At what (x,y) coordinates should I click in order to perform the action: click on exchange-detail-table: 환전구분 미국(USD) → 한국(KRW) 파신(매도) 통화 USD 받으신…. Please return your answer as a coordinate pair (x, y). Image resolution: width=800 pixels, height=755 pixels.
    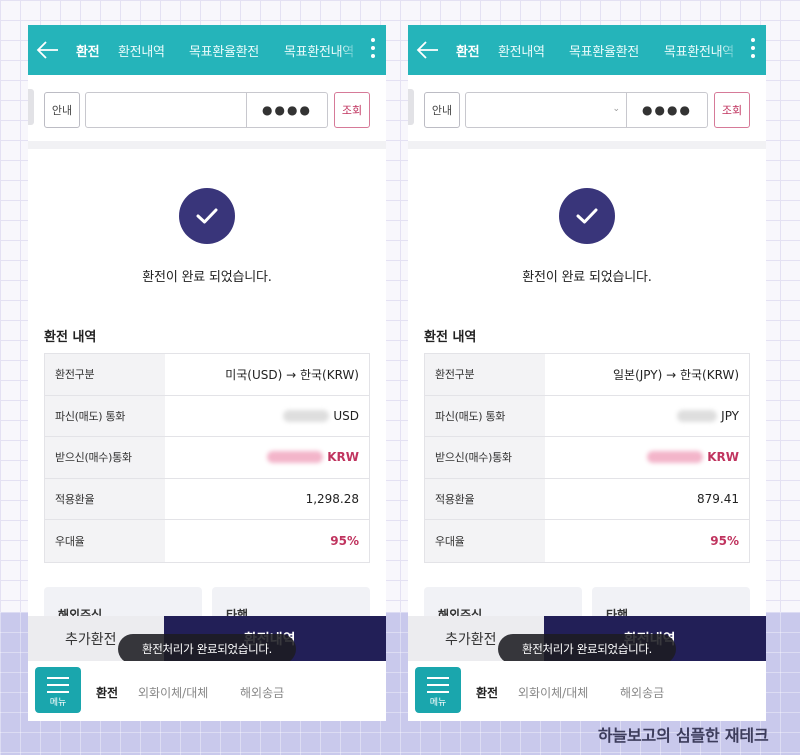
    Looking at the image, I should click on (207, 458).